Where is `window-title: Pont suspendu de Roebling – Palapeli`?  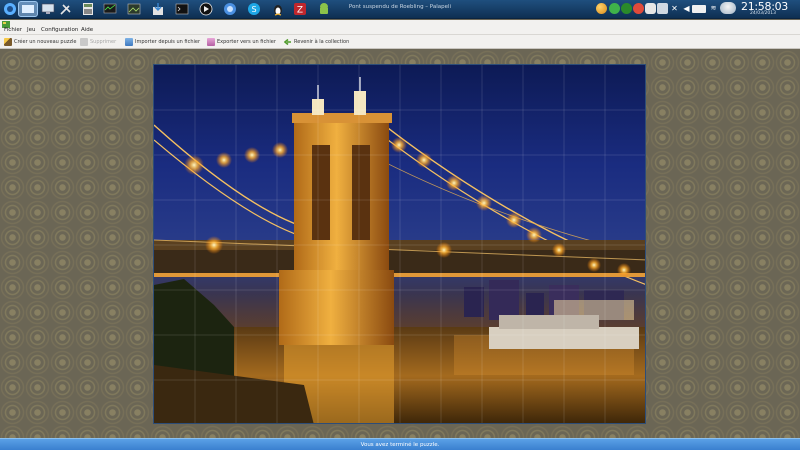
window-title: Pont suspendu de Roebling – Palapeli is located at coordinates (400, 7).